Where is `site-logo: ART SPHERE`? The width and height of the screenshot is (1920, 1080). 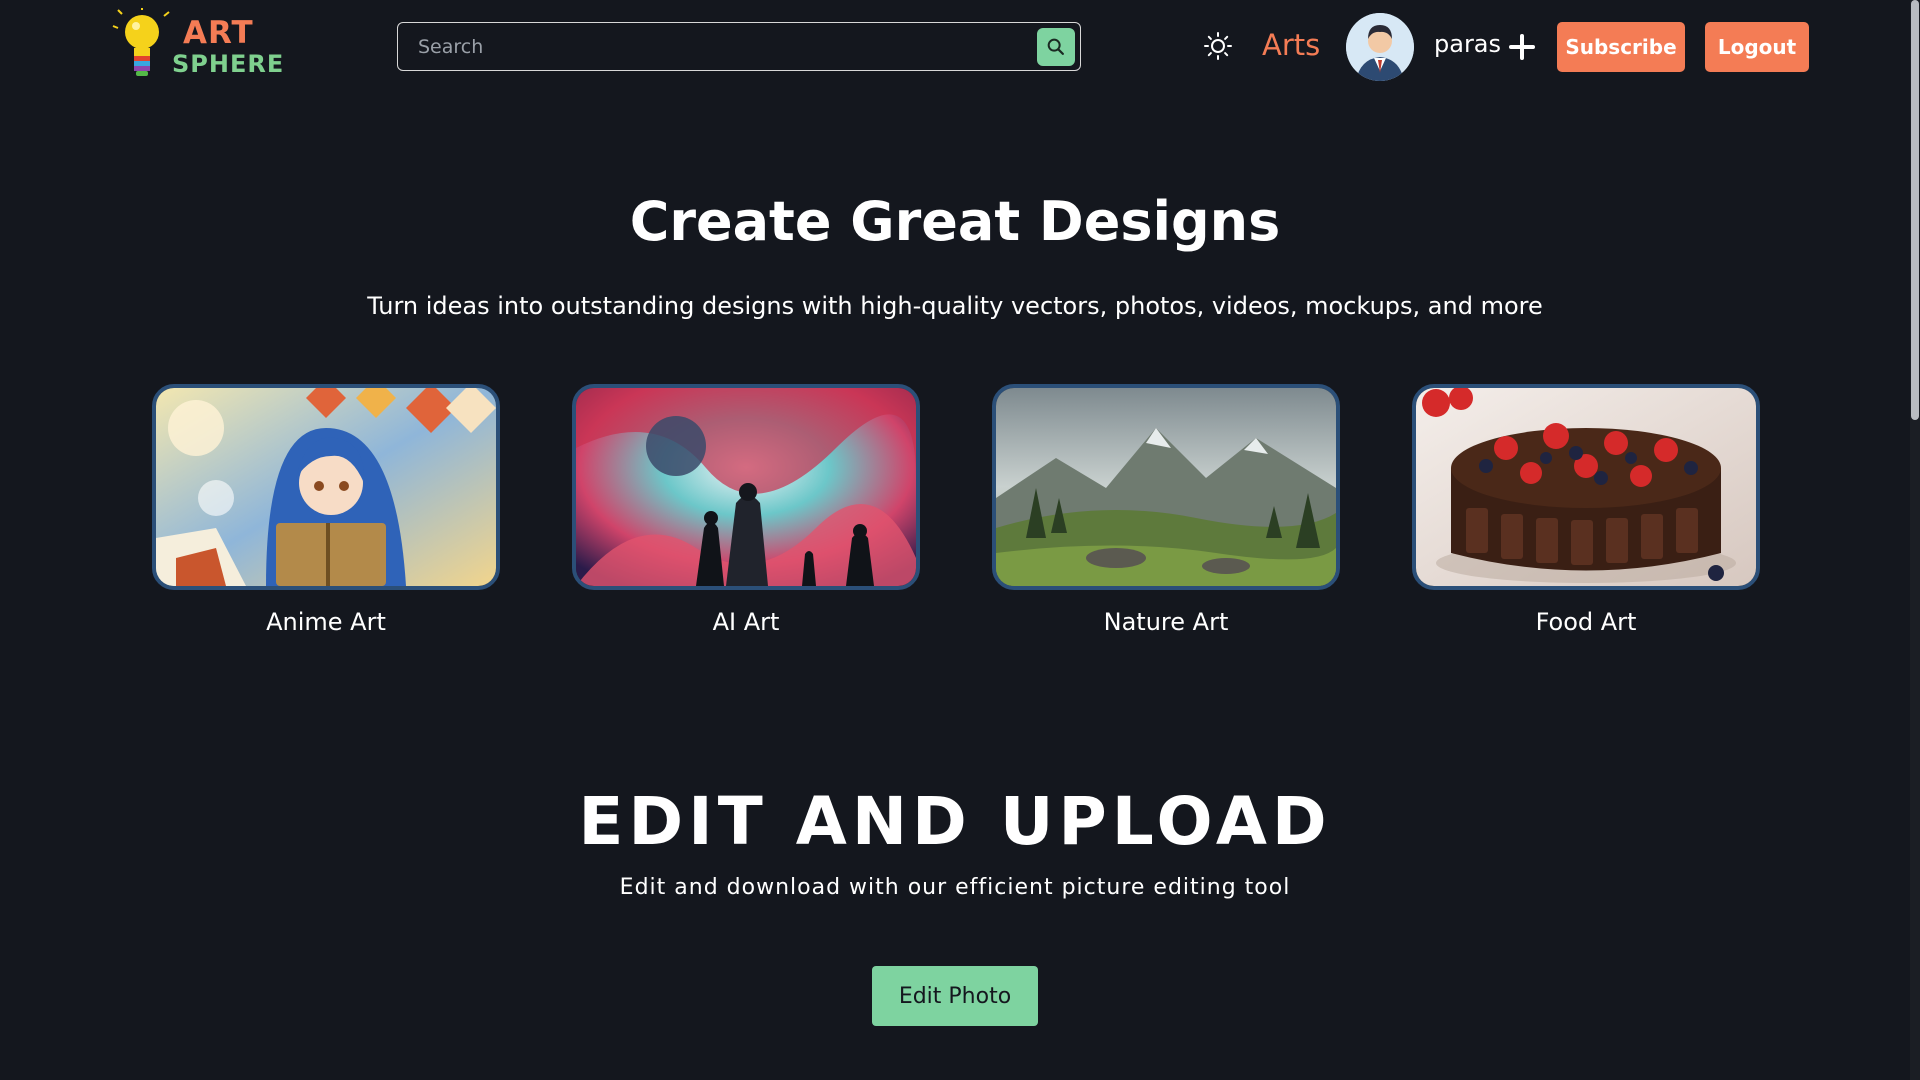
site-logo: ART SPHERE is located at coordinates (197, 46).